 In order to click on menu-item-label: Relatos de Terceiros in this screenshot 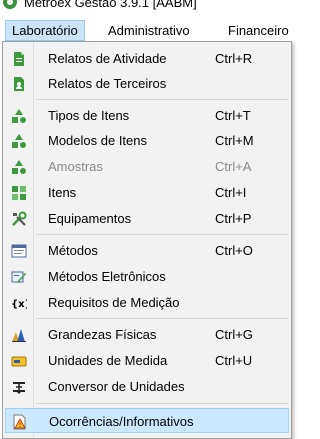, I will do `click(107, 83)`.